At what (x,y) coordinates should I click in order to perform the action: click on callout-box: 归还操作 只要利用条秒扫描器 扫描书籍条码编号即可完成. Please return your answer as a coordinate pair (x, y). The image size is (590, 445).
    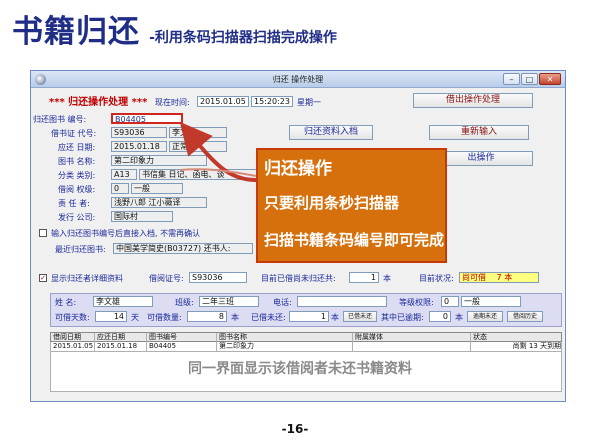
    Looking at the image, I should click on (351, 205).